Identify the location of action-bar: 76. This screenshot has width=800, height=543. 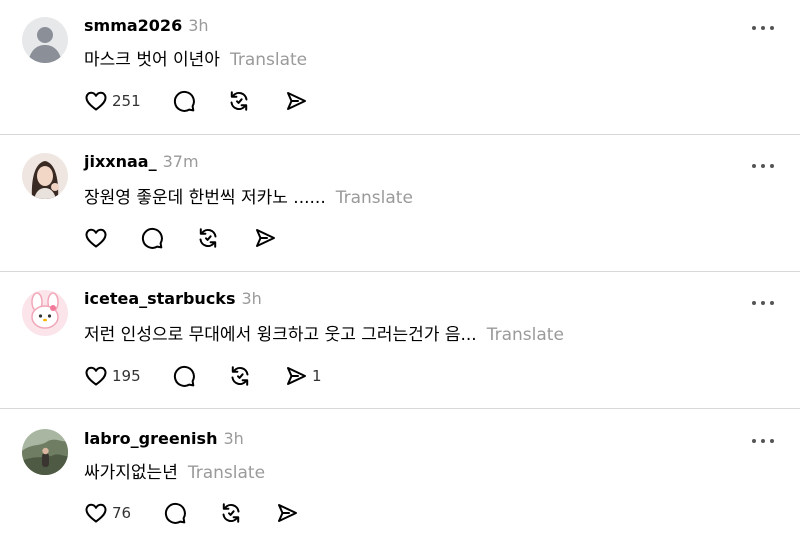
(234, 513).